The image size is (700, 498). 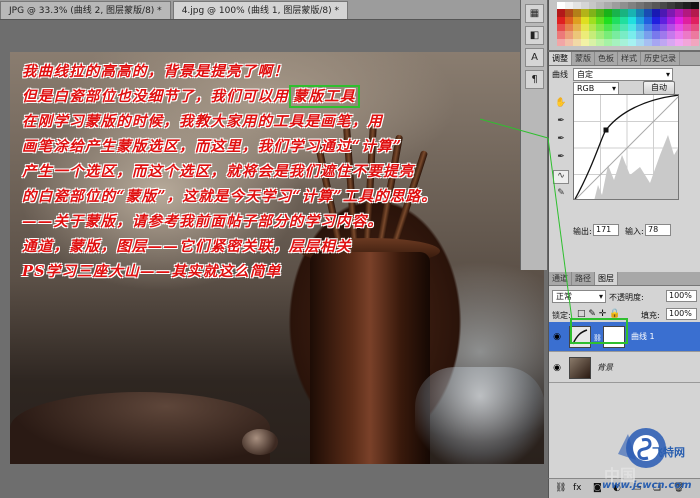 I want to click on hand-icon: ✋, so click(x=561, y=105).